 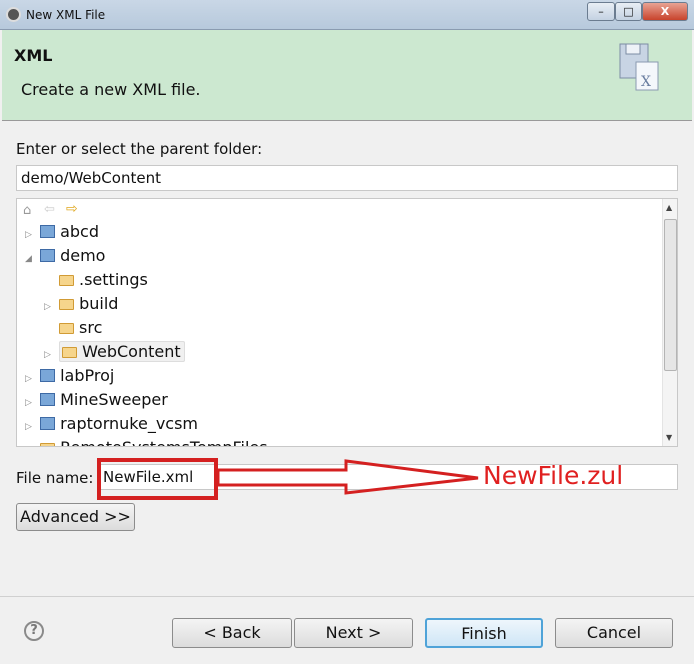 I want to click on file-name-label: File name:, so click(x=55, y=478).